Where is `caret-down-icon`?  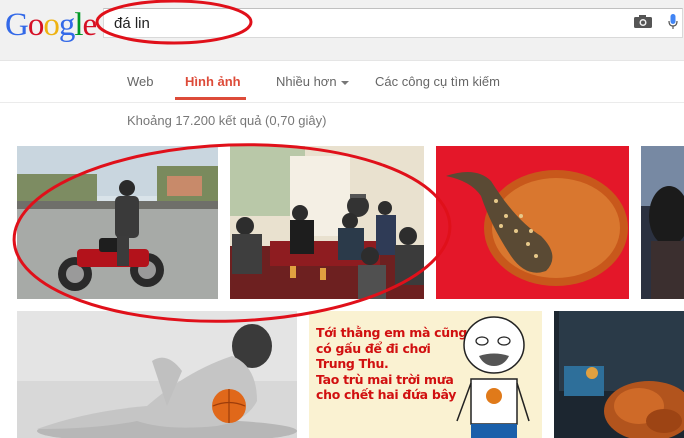
caret-down-icon is located at coordinates (344, 82).